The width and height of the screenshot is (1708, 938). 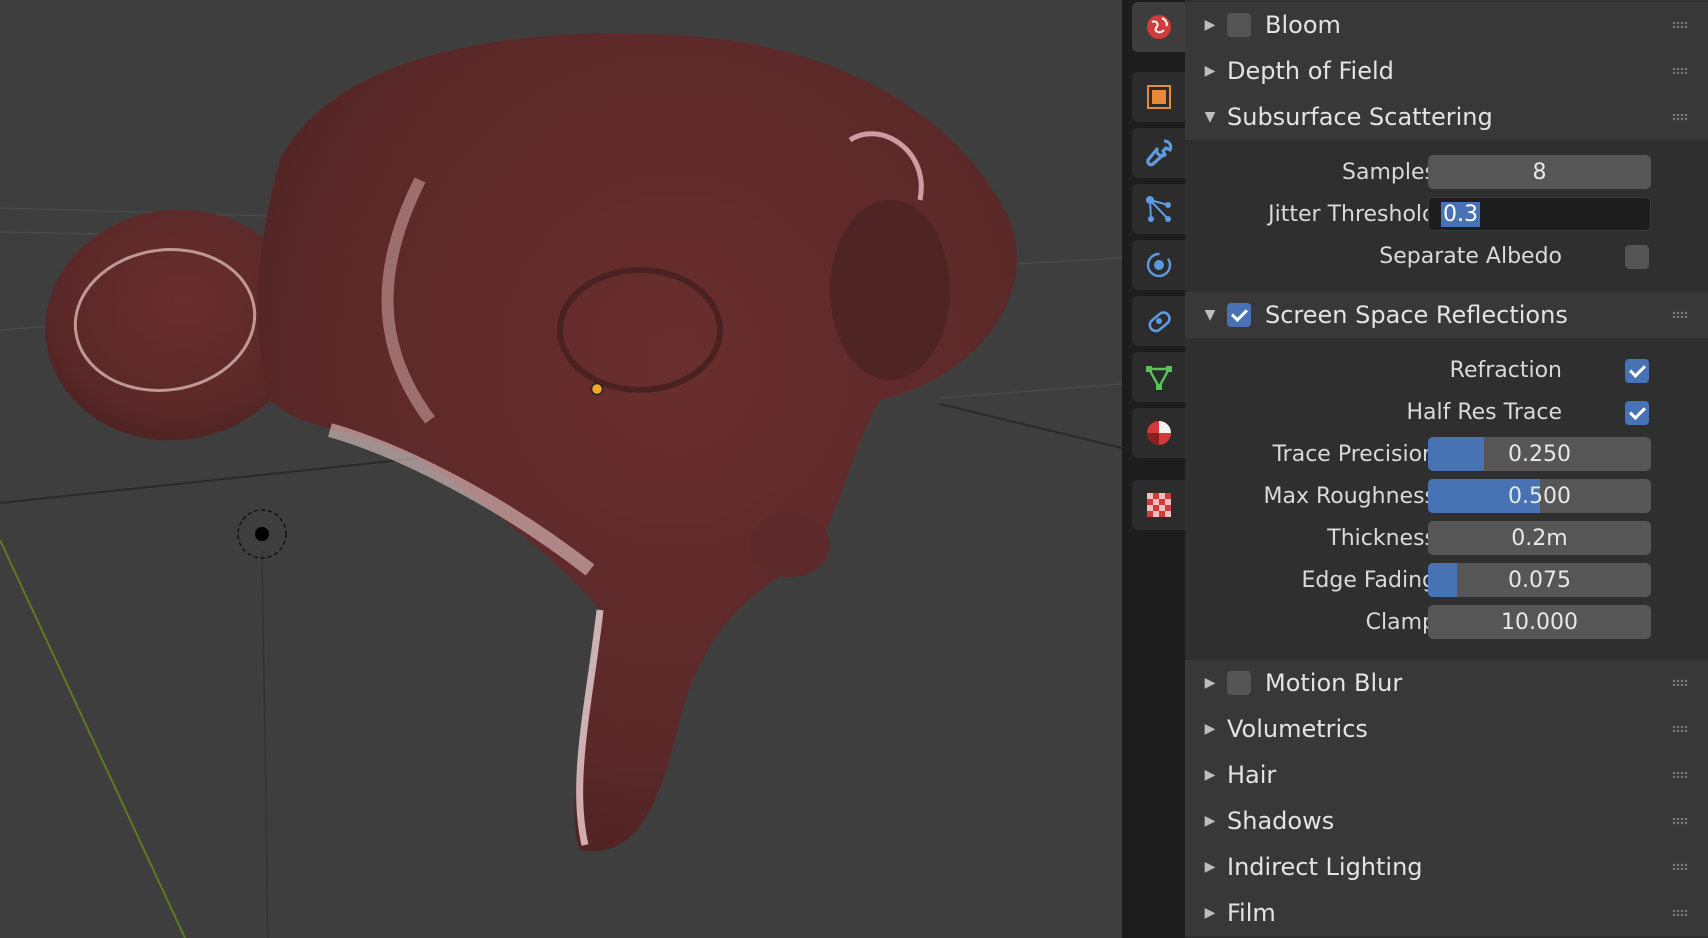 I want to click on trace-precision-slider: 0.250, so click(x=1539, y=454).